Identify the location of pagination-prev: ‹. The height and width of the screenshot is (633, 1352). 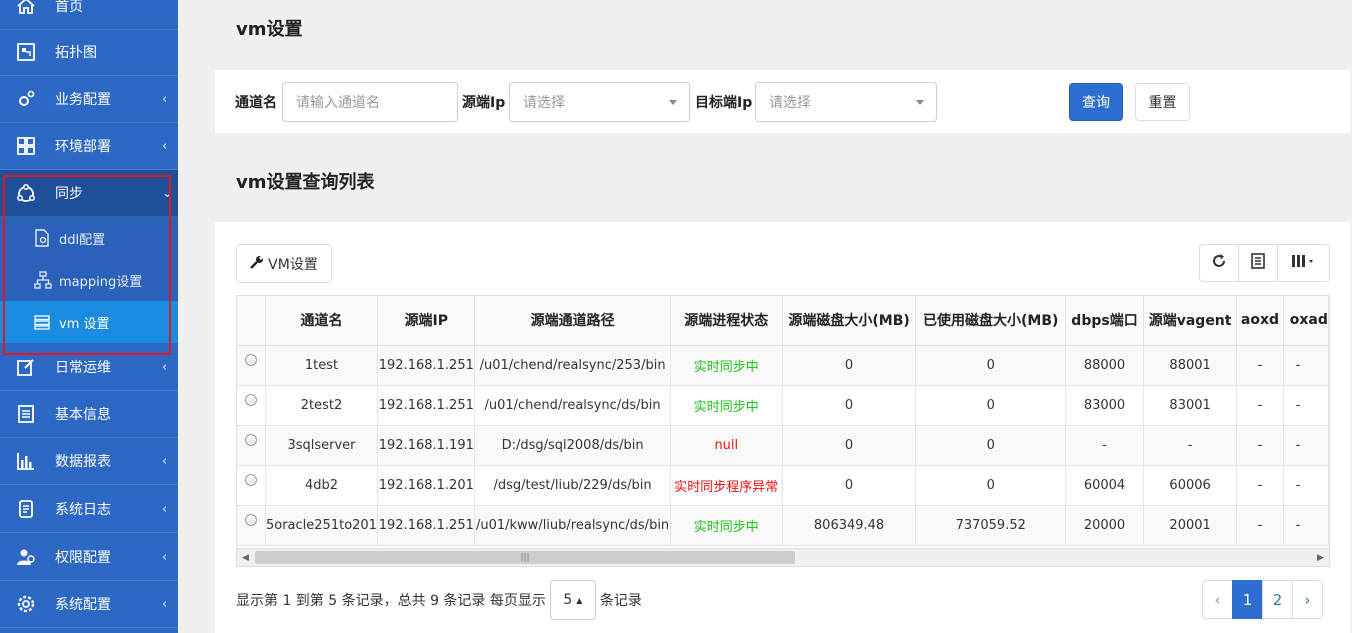
(1217, 599).